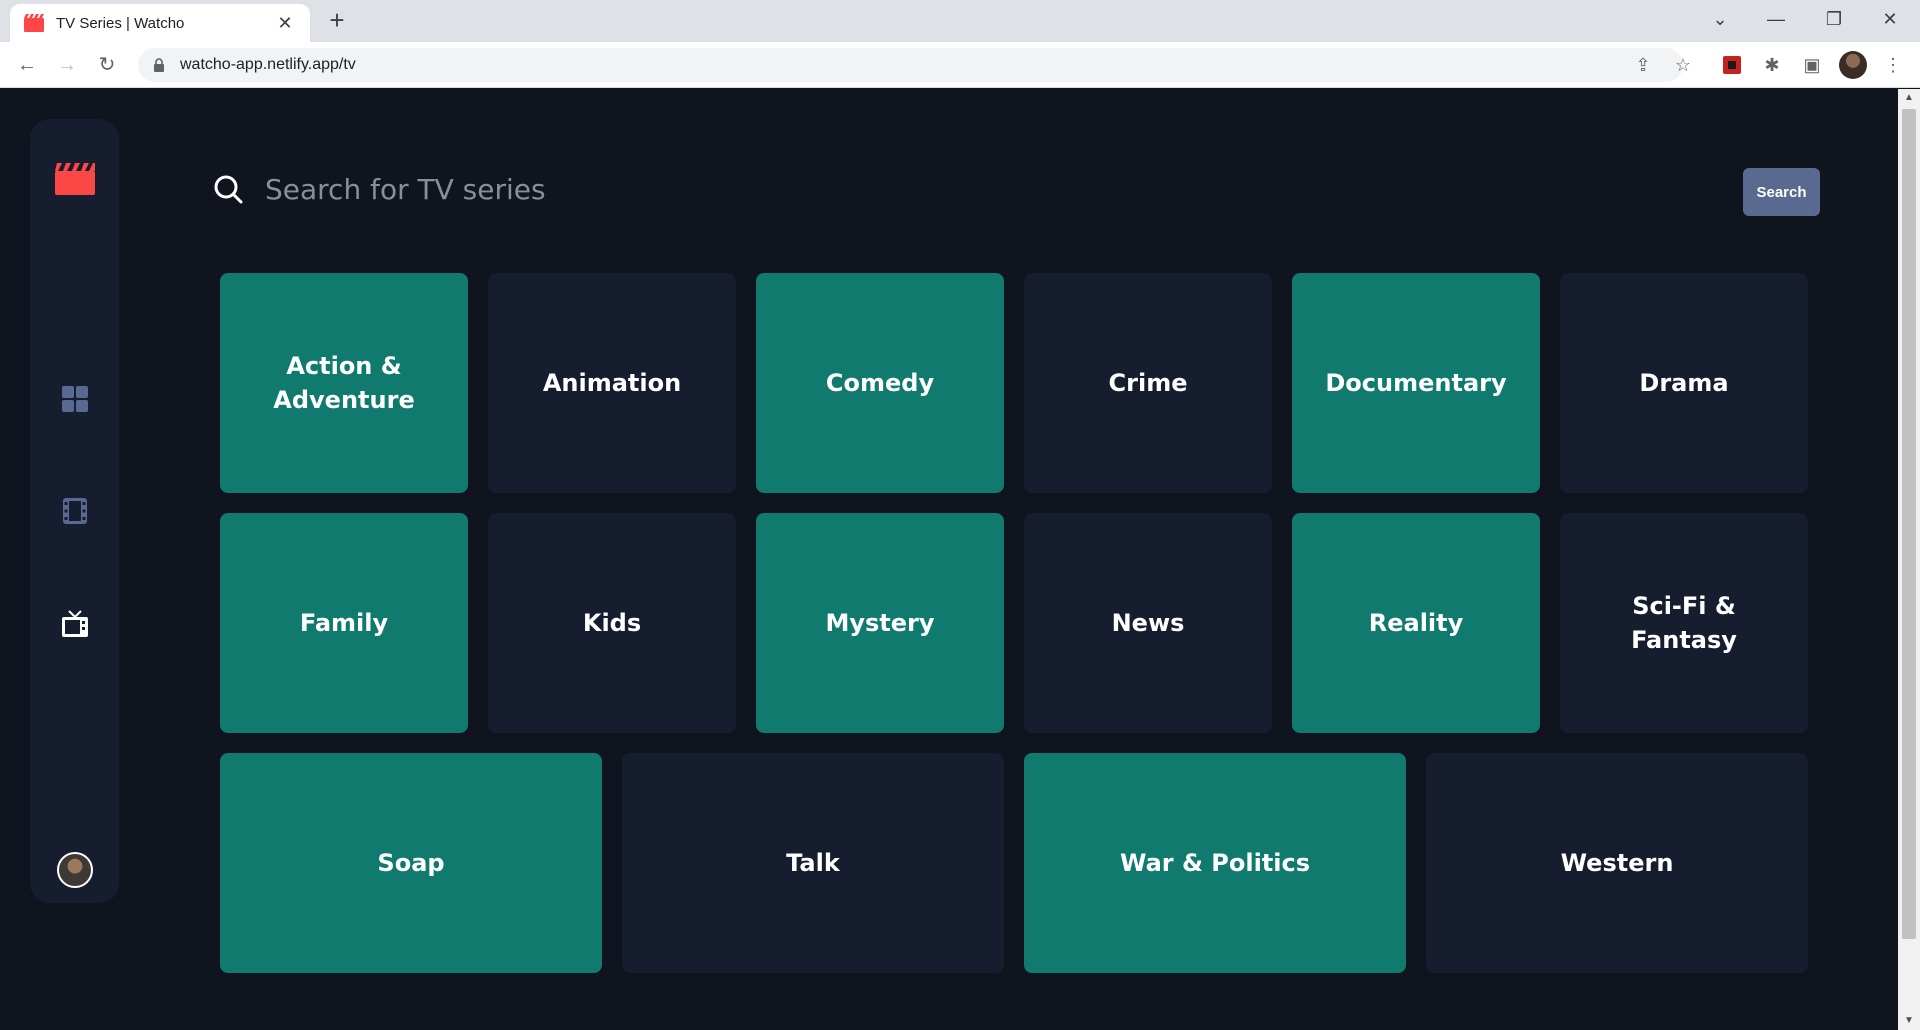 This screenshot has height=1030, width=1920. Describe the element at coordinates (1416, 383) in the screenshot. I see `genre-tile-documentary: Documentary` at that location.